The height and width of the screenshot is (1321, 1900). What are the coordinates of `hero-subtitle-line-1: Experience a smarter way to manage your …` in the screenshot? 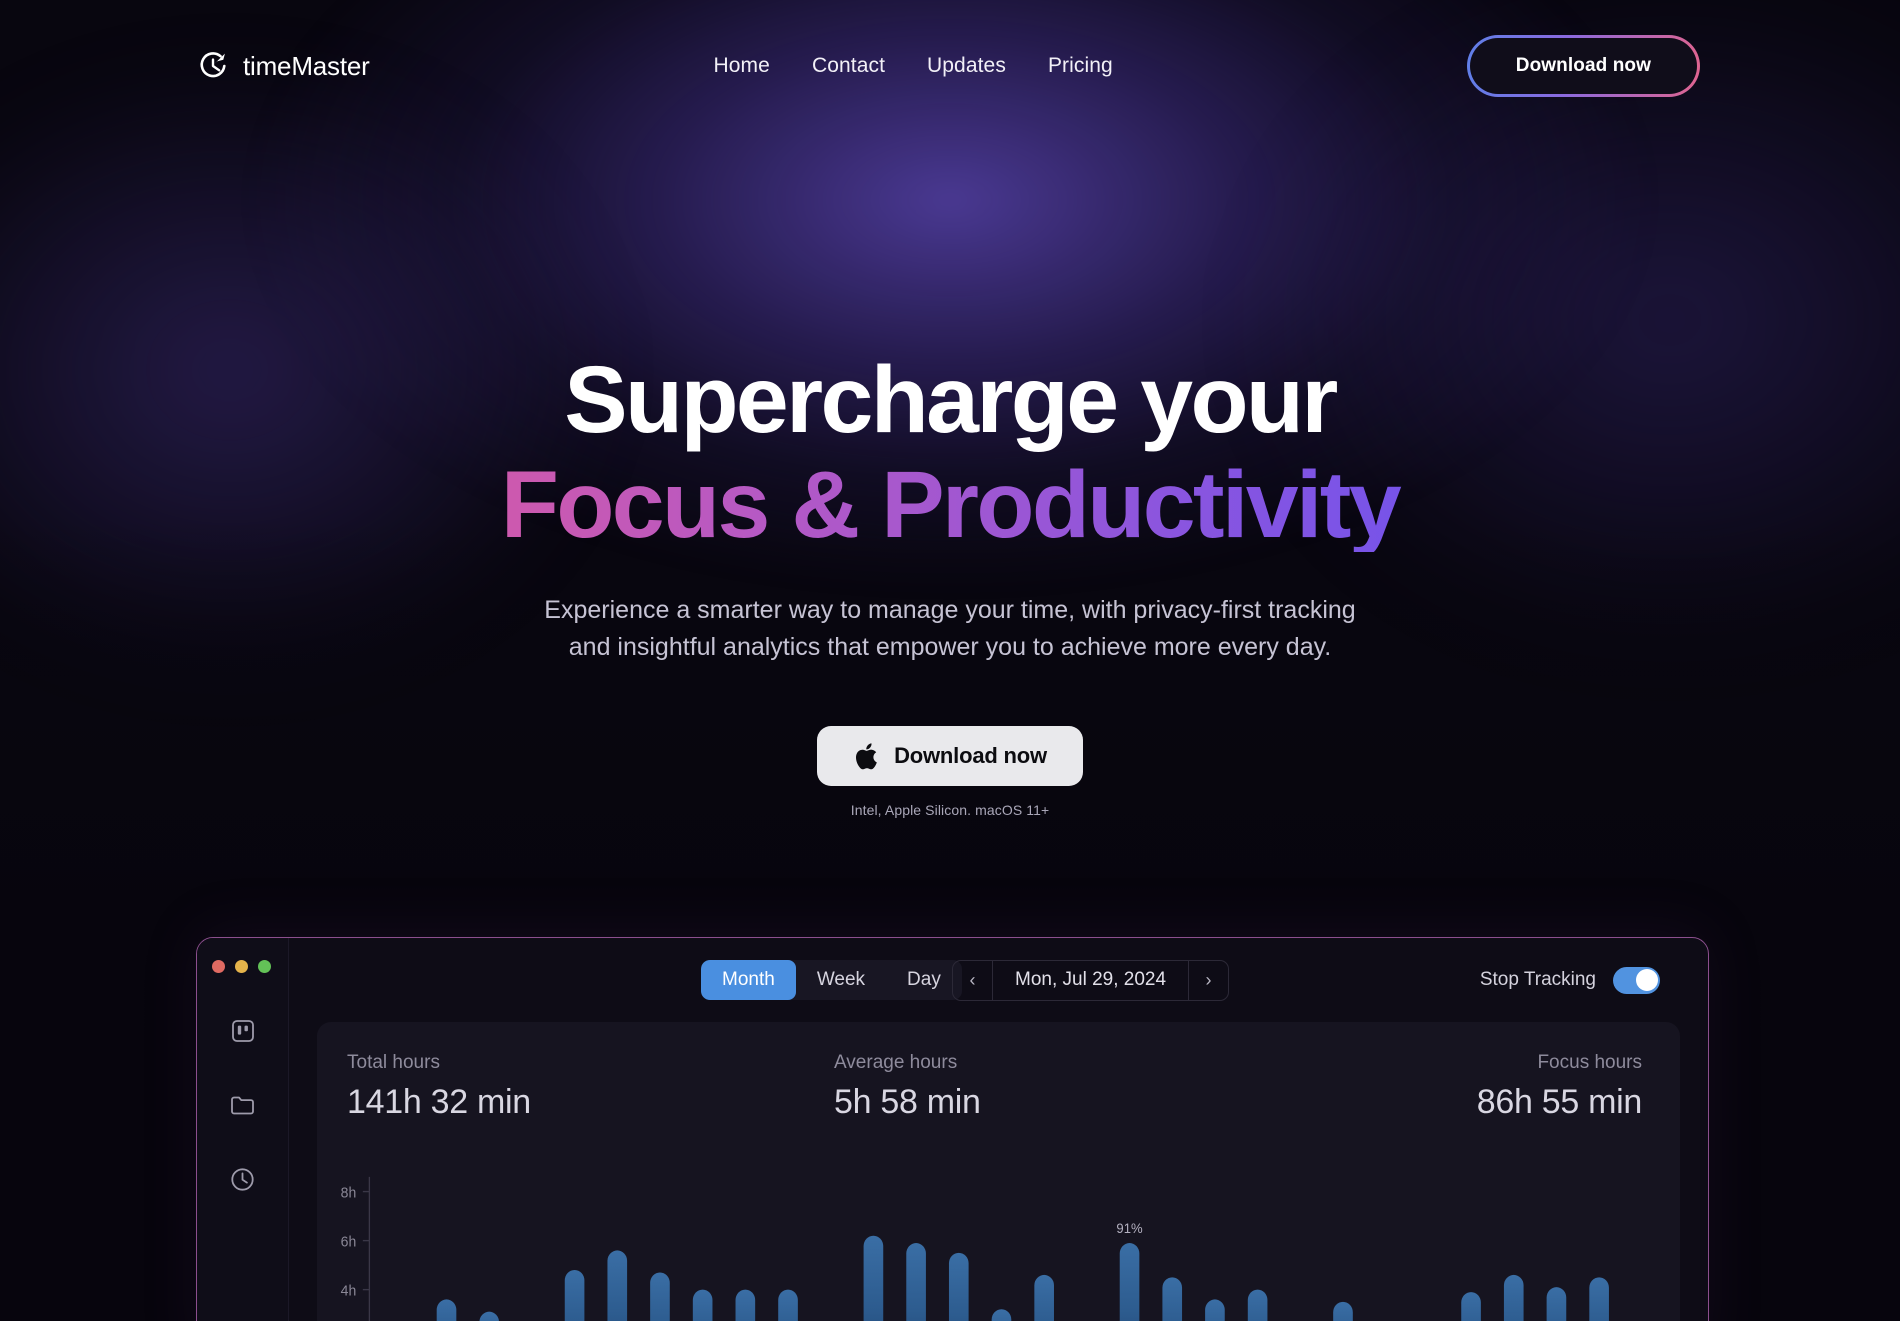 It's located at (950, 610).